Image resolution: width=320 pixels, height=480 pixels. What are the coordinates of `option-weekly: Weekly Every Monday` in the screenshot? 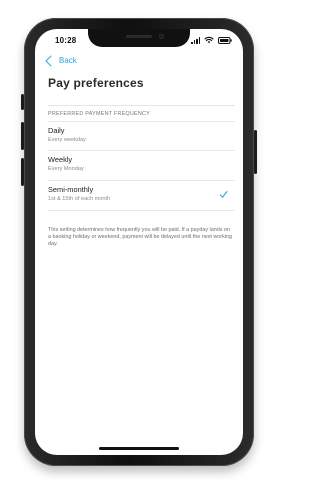 It's located at (141, 166).